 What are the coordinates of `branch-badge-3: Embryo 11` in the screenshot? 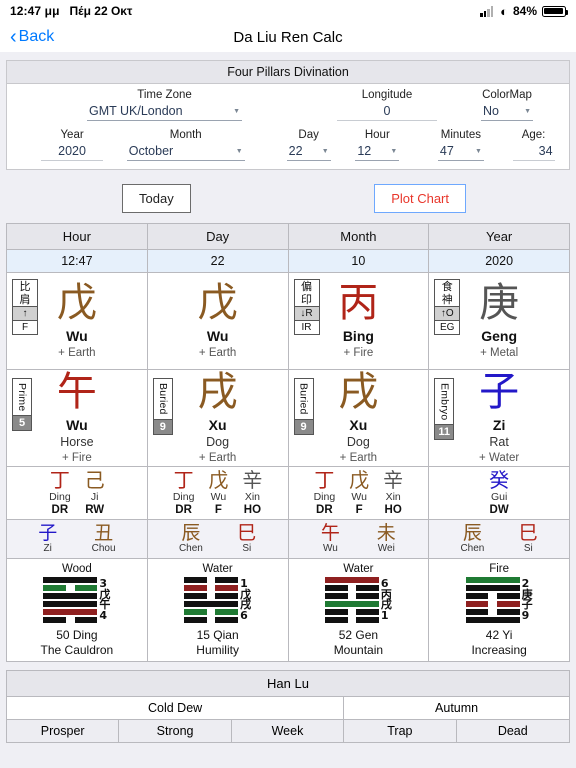 It's located at (444, 409).